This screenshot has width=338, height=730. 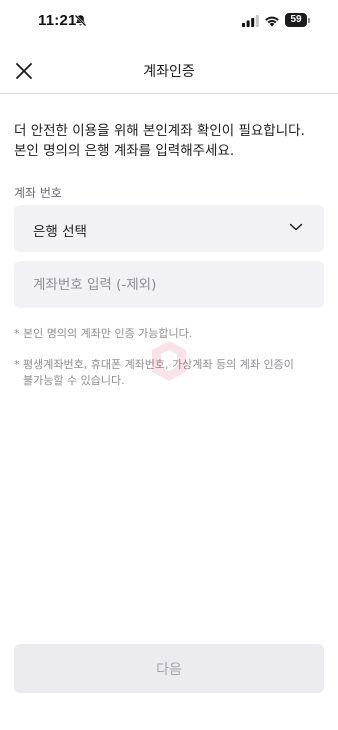 What do you see at coordinates (250, 21) in the screenshot?
I see `cellular-signal-icon` at bounding box center [250, 21].